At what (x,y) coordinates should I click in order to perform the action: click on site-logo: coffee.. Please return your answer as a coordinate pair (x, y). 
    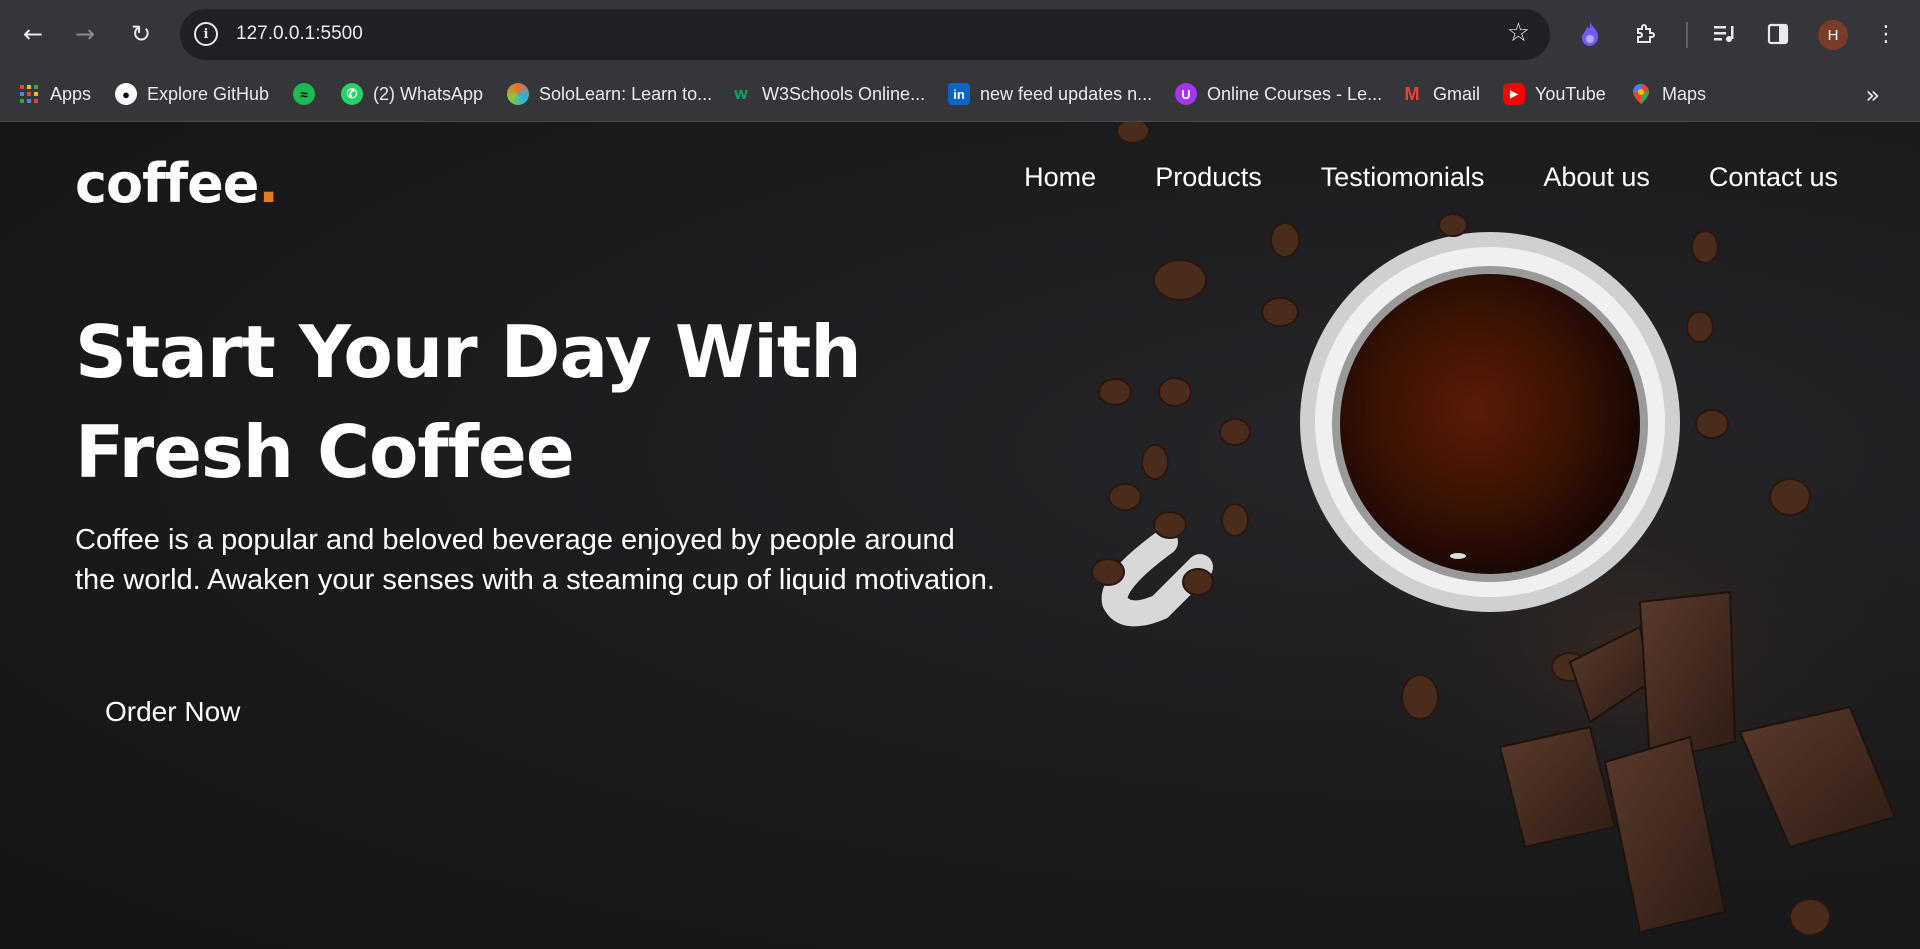
    Looking at the image, I should click on (177, 183).